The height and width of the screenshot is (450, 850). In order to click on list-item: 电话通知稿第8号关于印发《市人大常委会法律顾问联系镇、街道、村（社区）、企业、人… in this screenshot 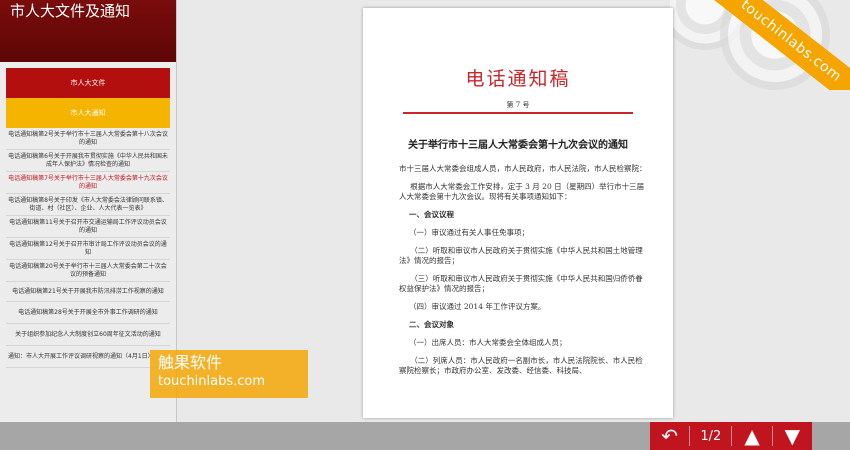, I will do `click(88, 205)`.